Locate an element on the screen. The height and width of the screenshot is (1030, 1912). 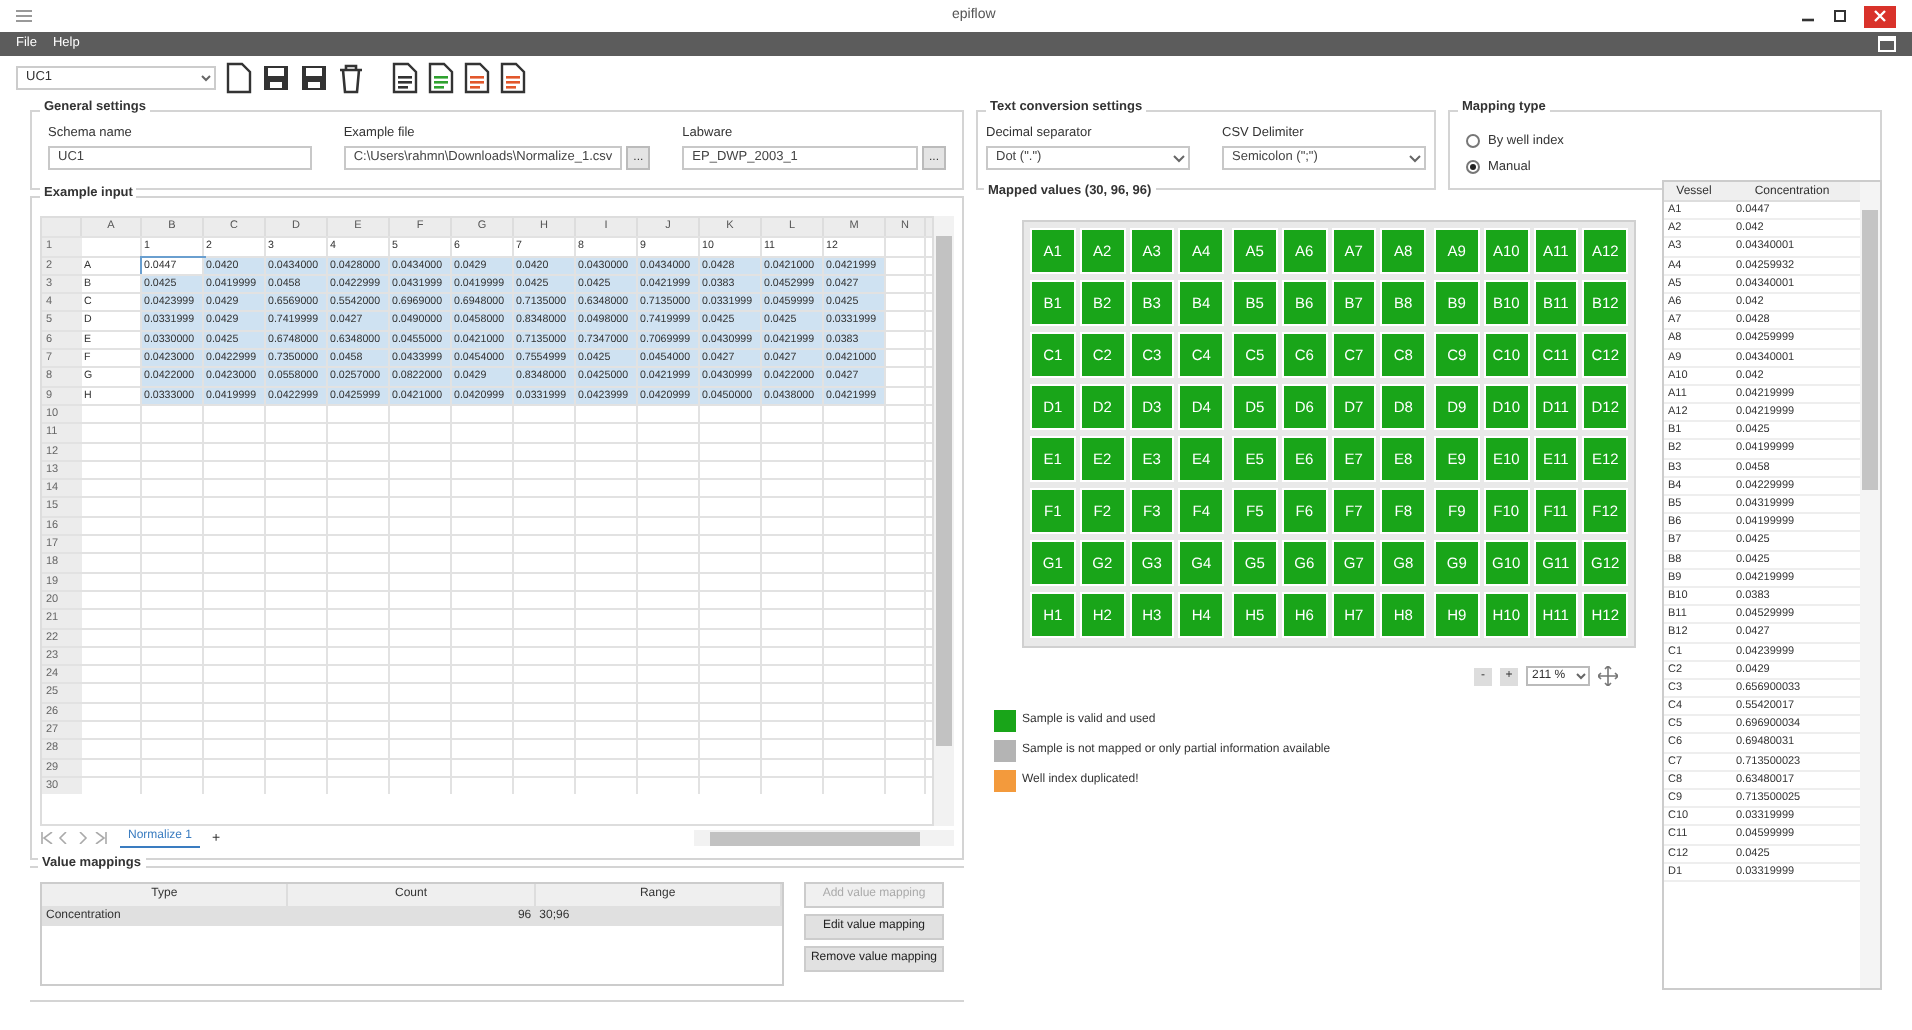
close-icon is located at coordinates (1880, 16).